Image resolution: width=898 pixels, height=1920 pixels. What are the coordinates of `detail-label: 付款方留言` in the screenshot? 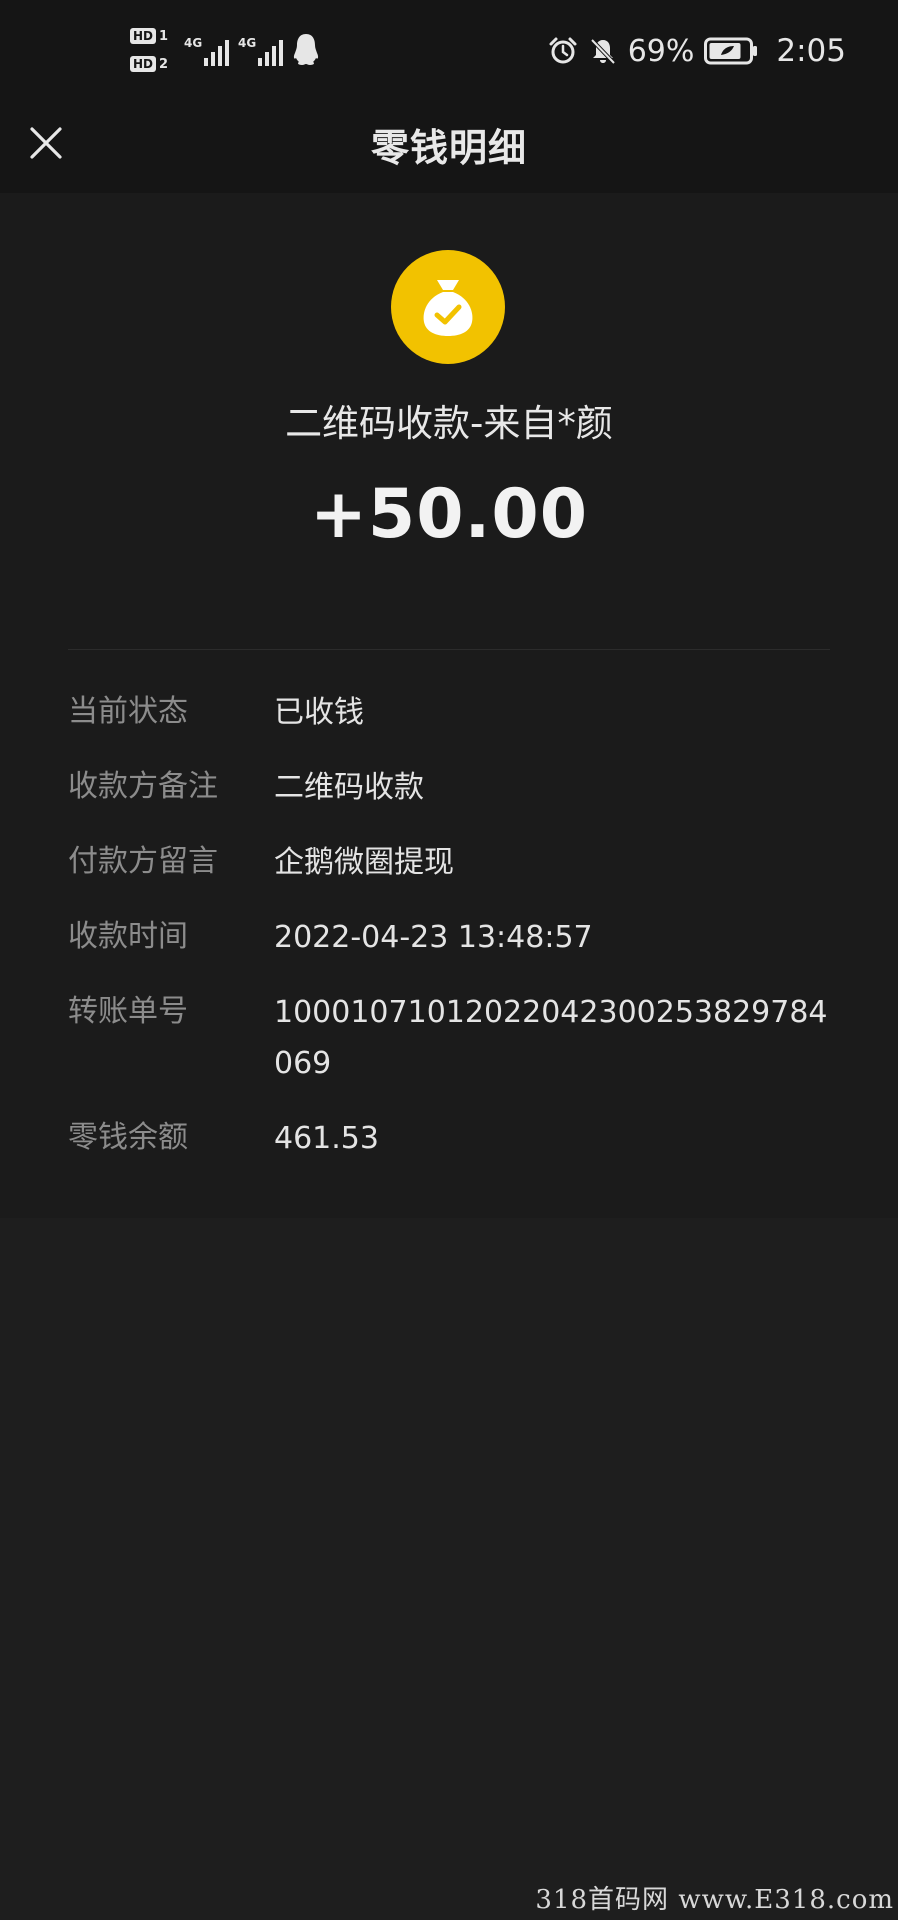 It's located at (143, 861).